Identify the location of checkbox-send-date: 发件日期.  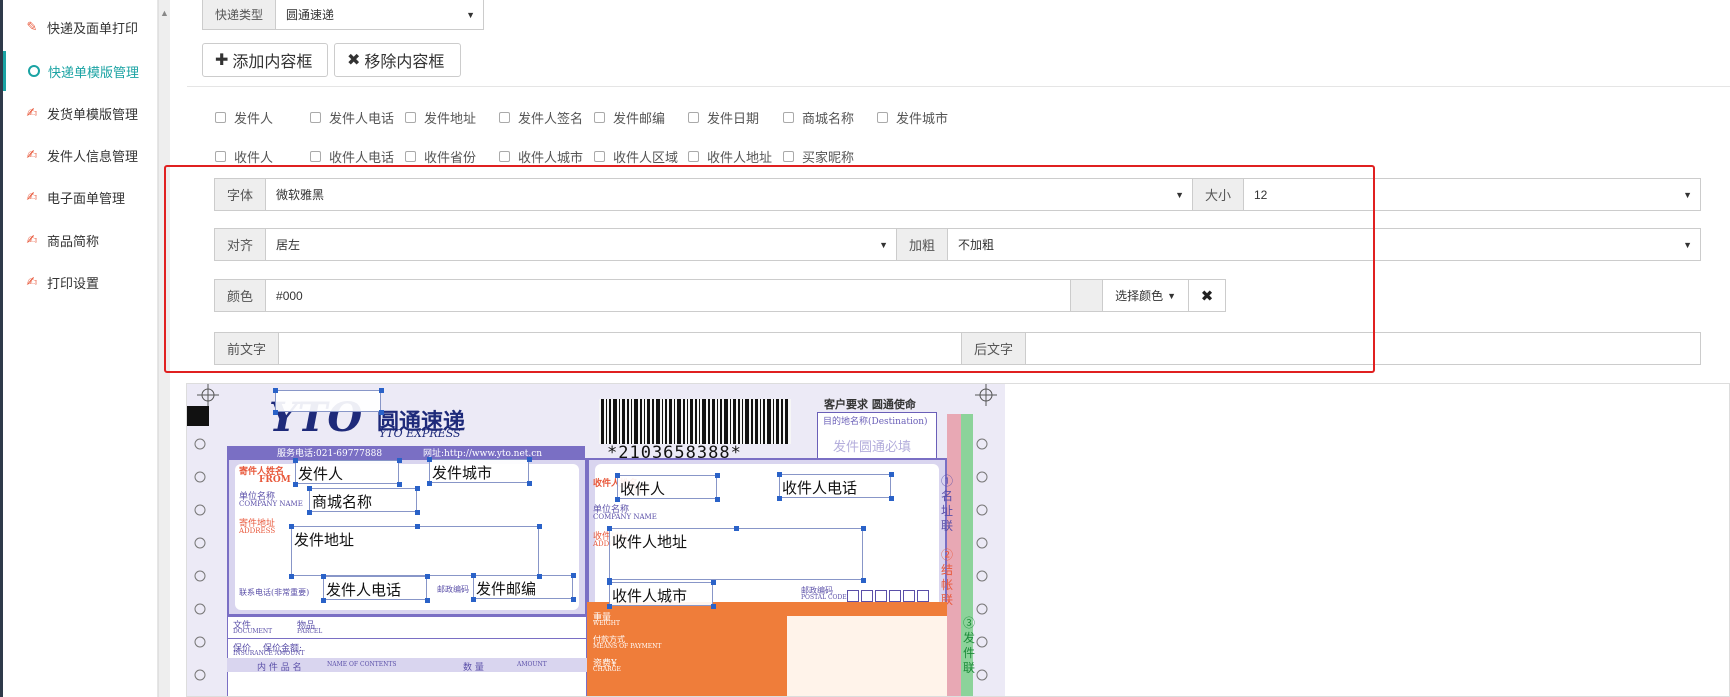
(723, 117).